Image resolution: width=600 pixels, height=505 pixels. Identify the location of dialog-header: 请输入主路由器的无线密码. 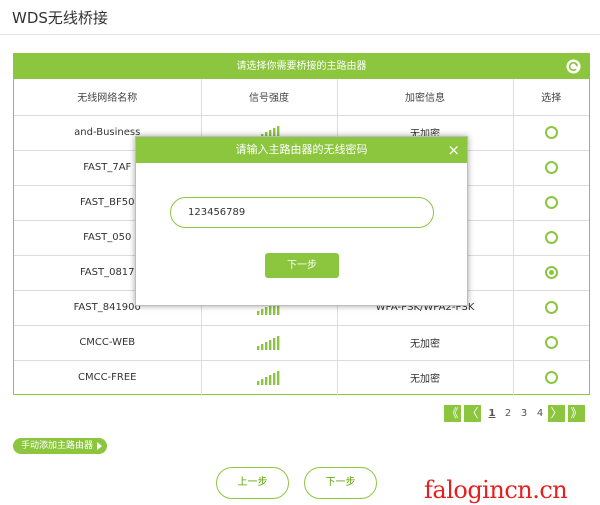
(301, 150).